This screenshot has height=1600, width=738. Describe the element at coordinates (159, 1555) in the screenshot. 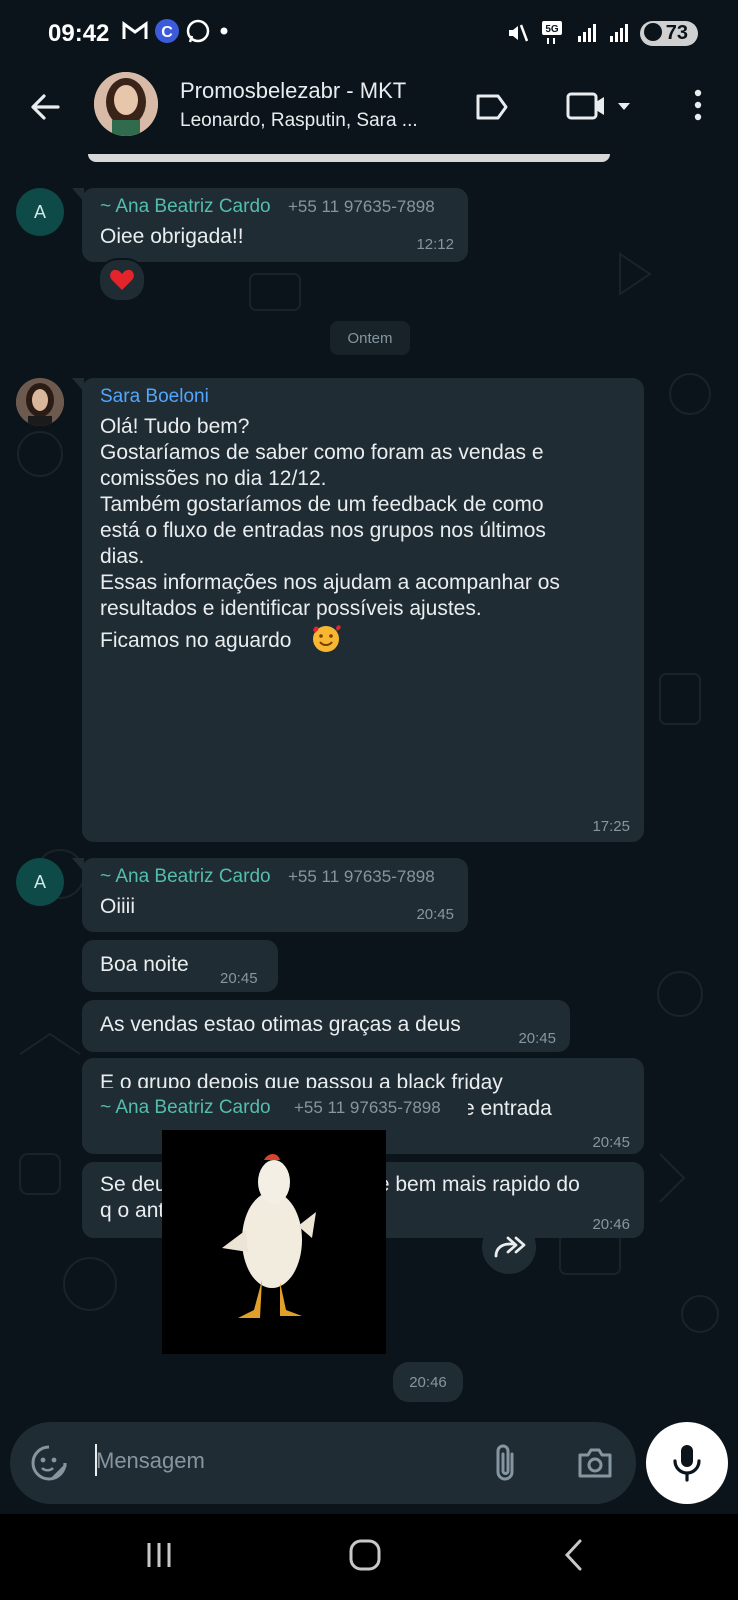

I see `recents-icon` at that location.